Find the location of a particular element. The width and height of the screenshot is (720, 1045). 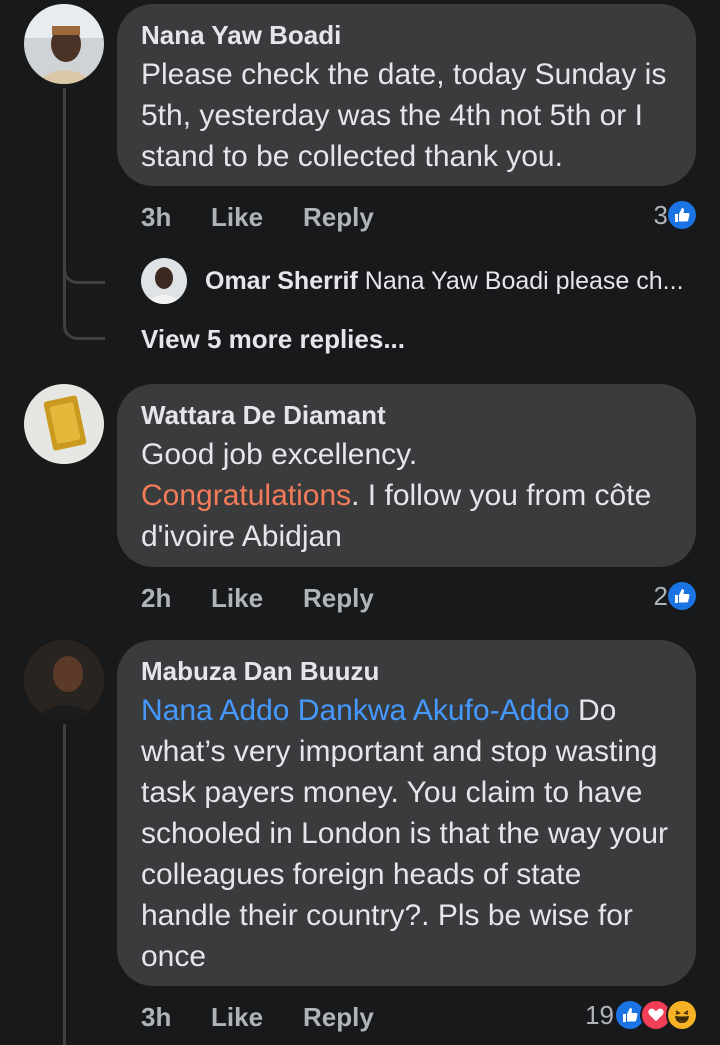

haha-icon is located at coordinates (682, 1015).